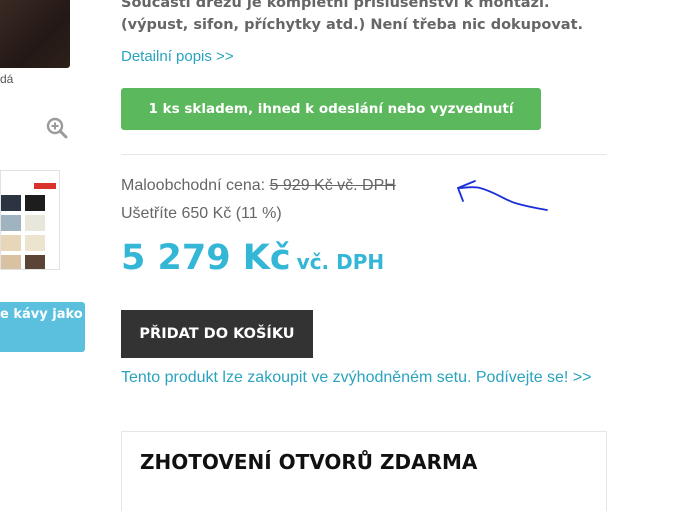 The height and width of the screenshot is (511, 682). I want to click on image-caption: dá, so click(7, 79).